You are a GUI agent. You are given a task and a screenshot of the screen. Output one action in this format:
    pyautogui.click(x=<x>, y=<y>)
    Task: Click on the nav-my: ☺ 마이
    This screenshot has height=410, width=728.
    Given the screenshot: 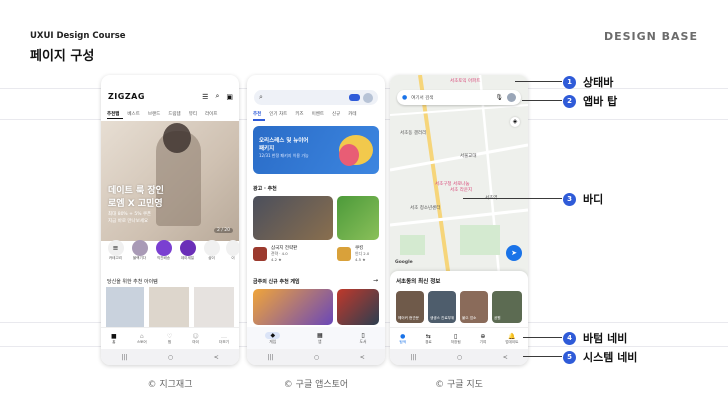 What is the action you would take?
    pyautogui.click(x=195, y=339)
    